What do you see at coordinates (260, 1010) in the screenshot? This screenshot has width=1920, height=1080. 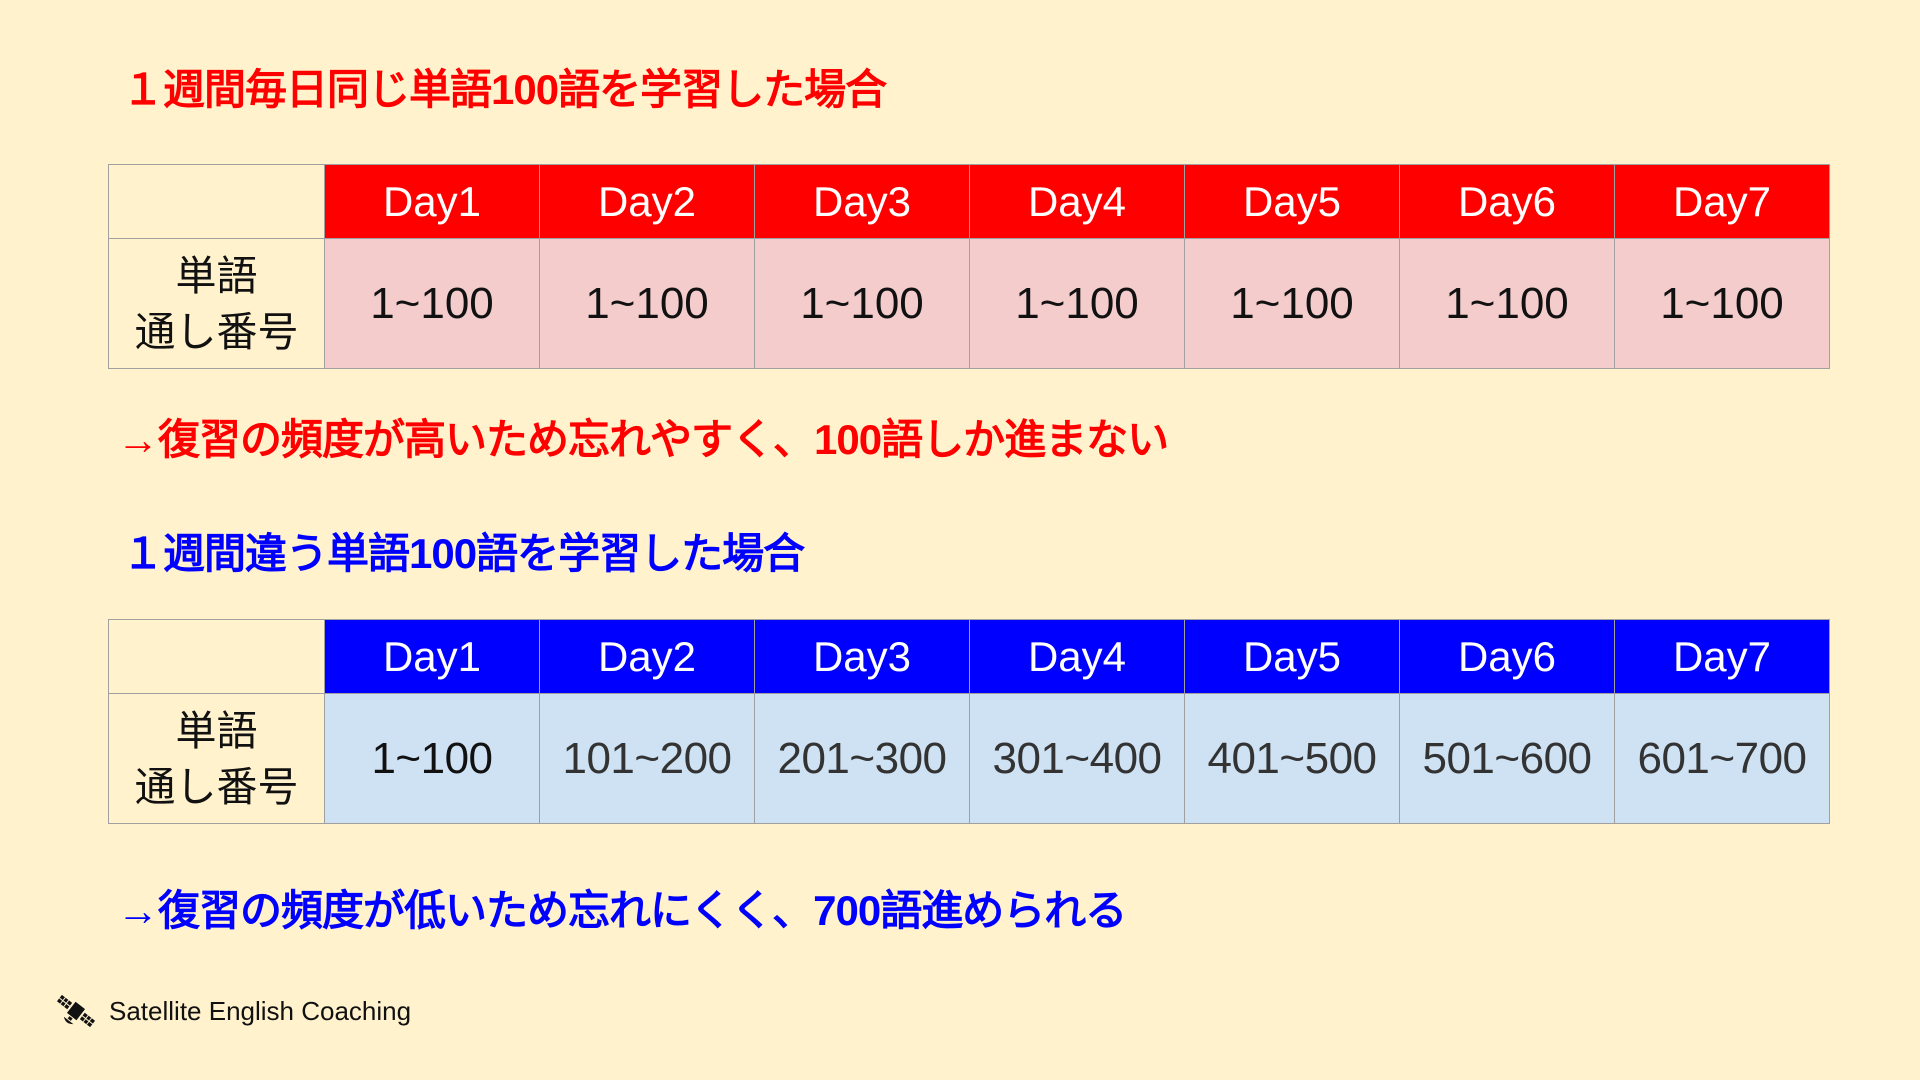 I see `brand-name: Satellite English Coaching` at bounding box center [260, 1010].